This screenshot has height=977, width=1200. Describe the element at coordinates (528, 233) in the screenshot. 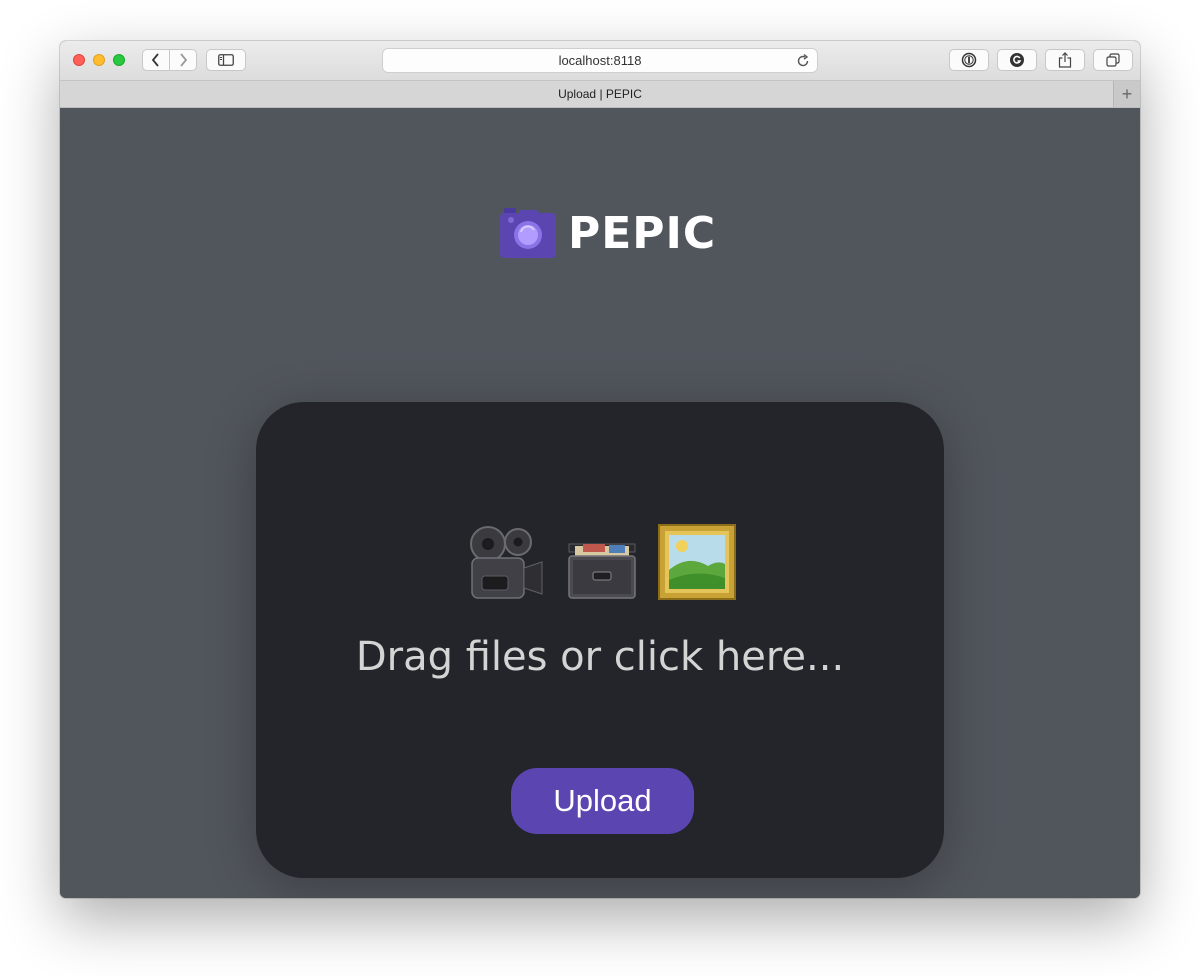

I see `camera-icon` at that location.